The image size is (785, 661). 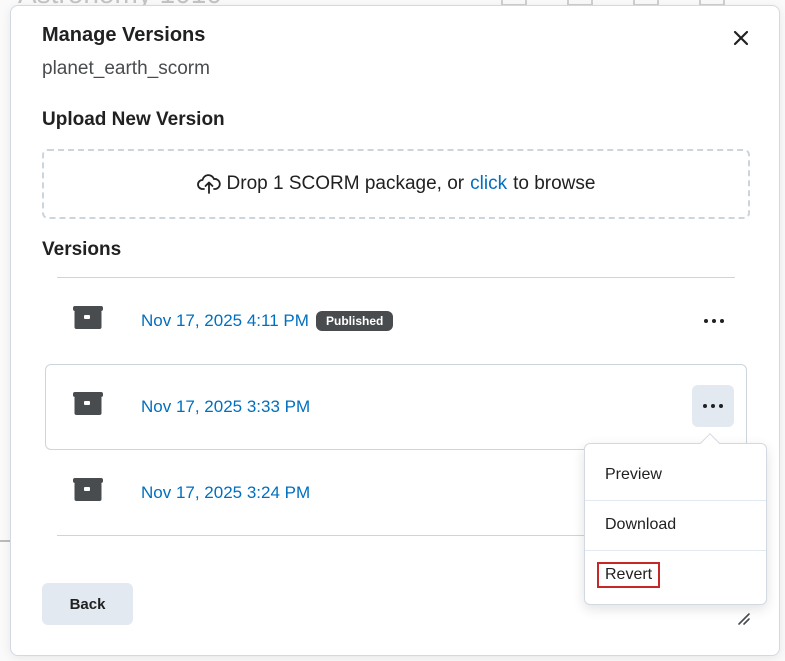 What do you see at coordinates (208, 184) in the screenshot?
I see `cloud-upload-icon` at bounding box center [208, 184].